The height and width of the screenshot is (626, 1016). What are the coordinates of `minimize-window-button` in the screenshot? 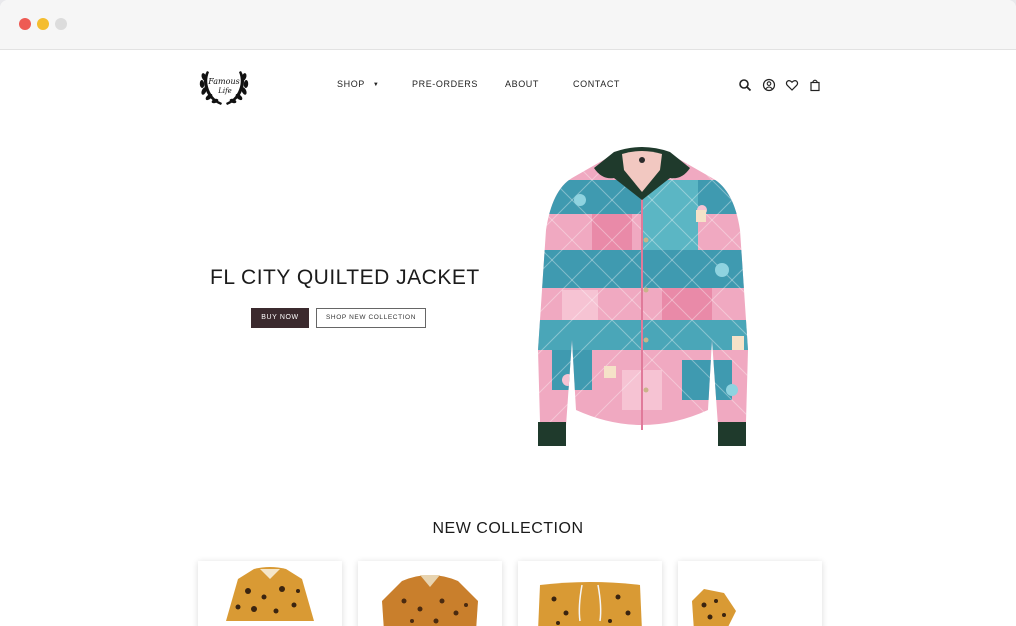 It's located at (43, 24).